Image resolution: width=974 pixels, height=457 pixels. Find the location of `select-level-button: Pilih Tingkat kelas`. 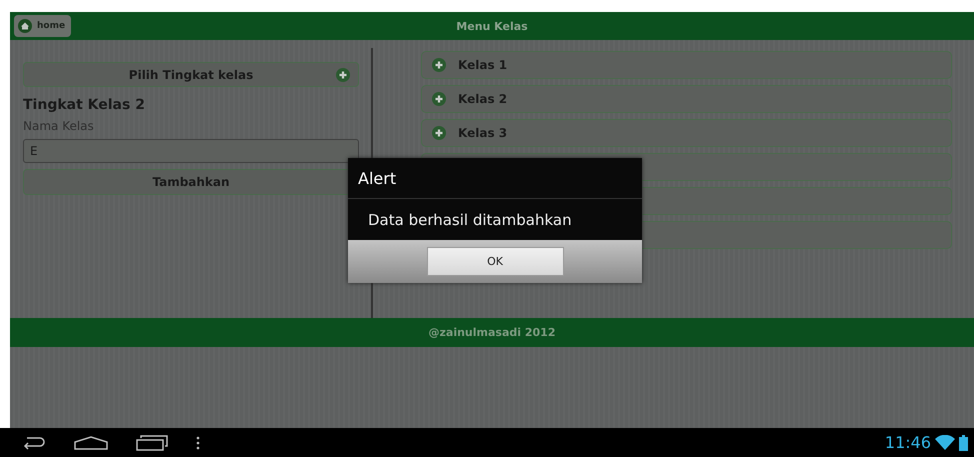

select-level-button: Pilih Tingkat kelas is located at coordinates (191, 74).